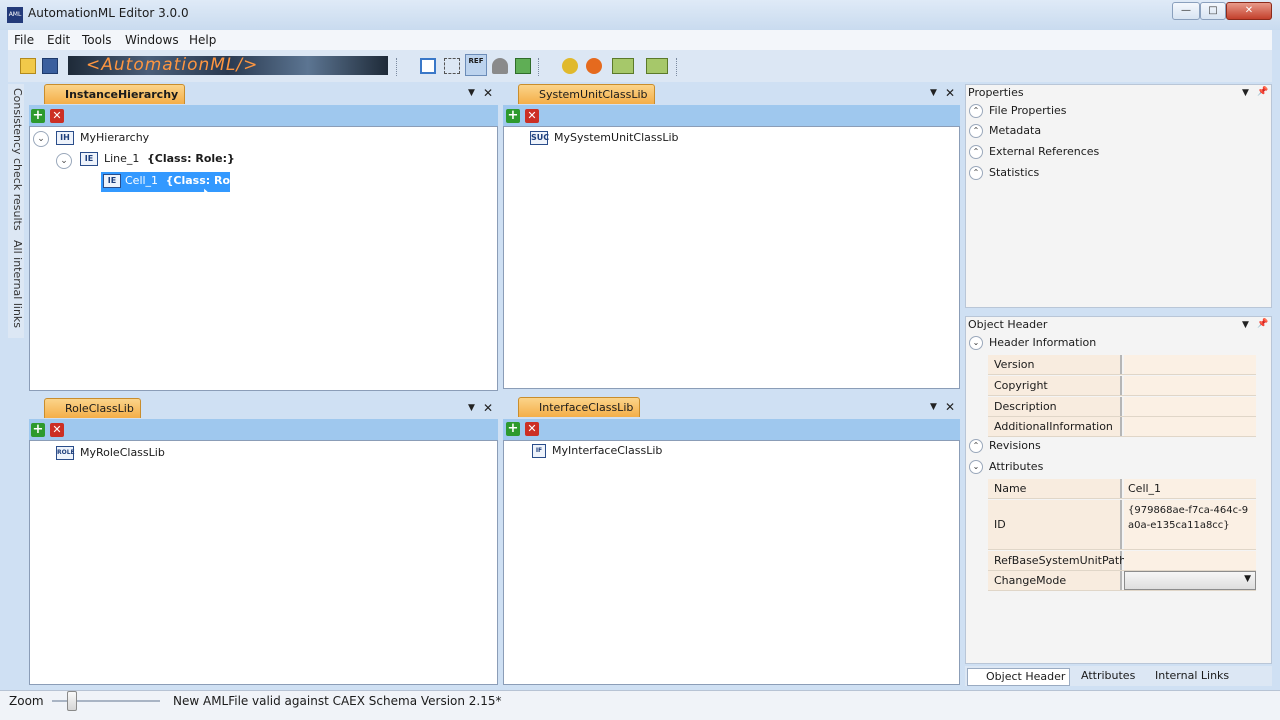 Image resolution: width=1280 pixels, height=720 pixels. I want to click on menu-windows: Windows, so click(152, 40).